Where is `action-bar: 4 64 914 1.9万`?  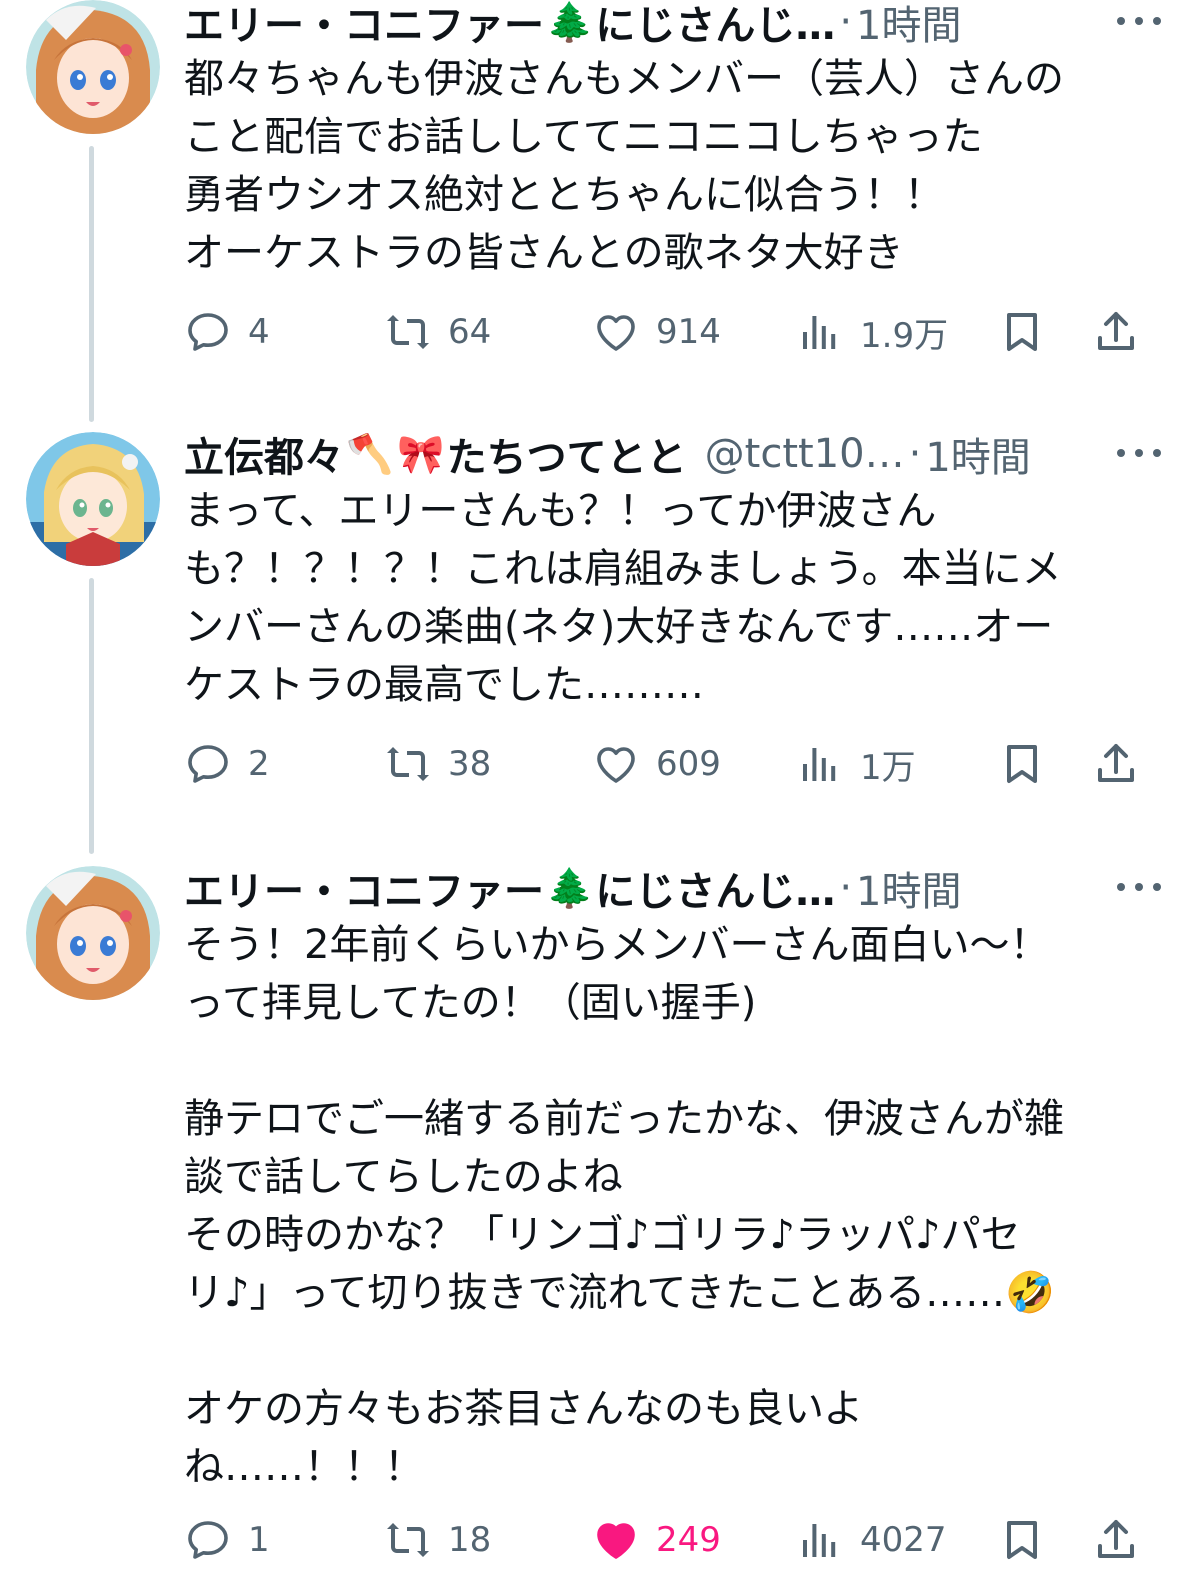 action-bar: 4 64 914 1.9万 is located at coordinates (664, 332).